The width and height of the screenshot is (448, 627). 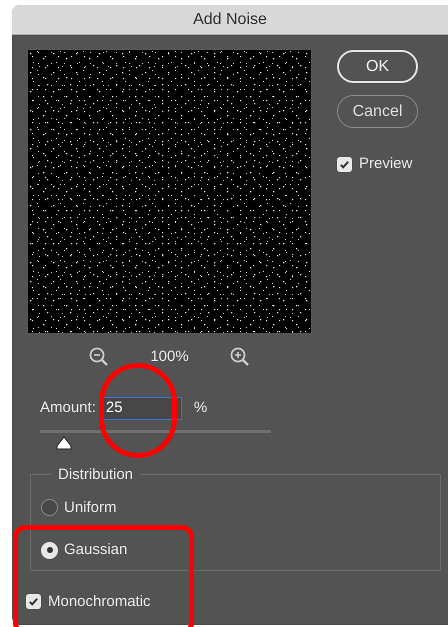 I want to click on ok-button: OK, so click(x=377, y=66).